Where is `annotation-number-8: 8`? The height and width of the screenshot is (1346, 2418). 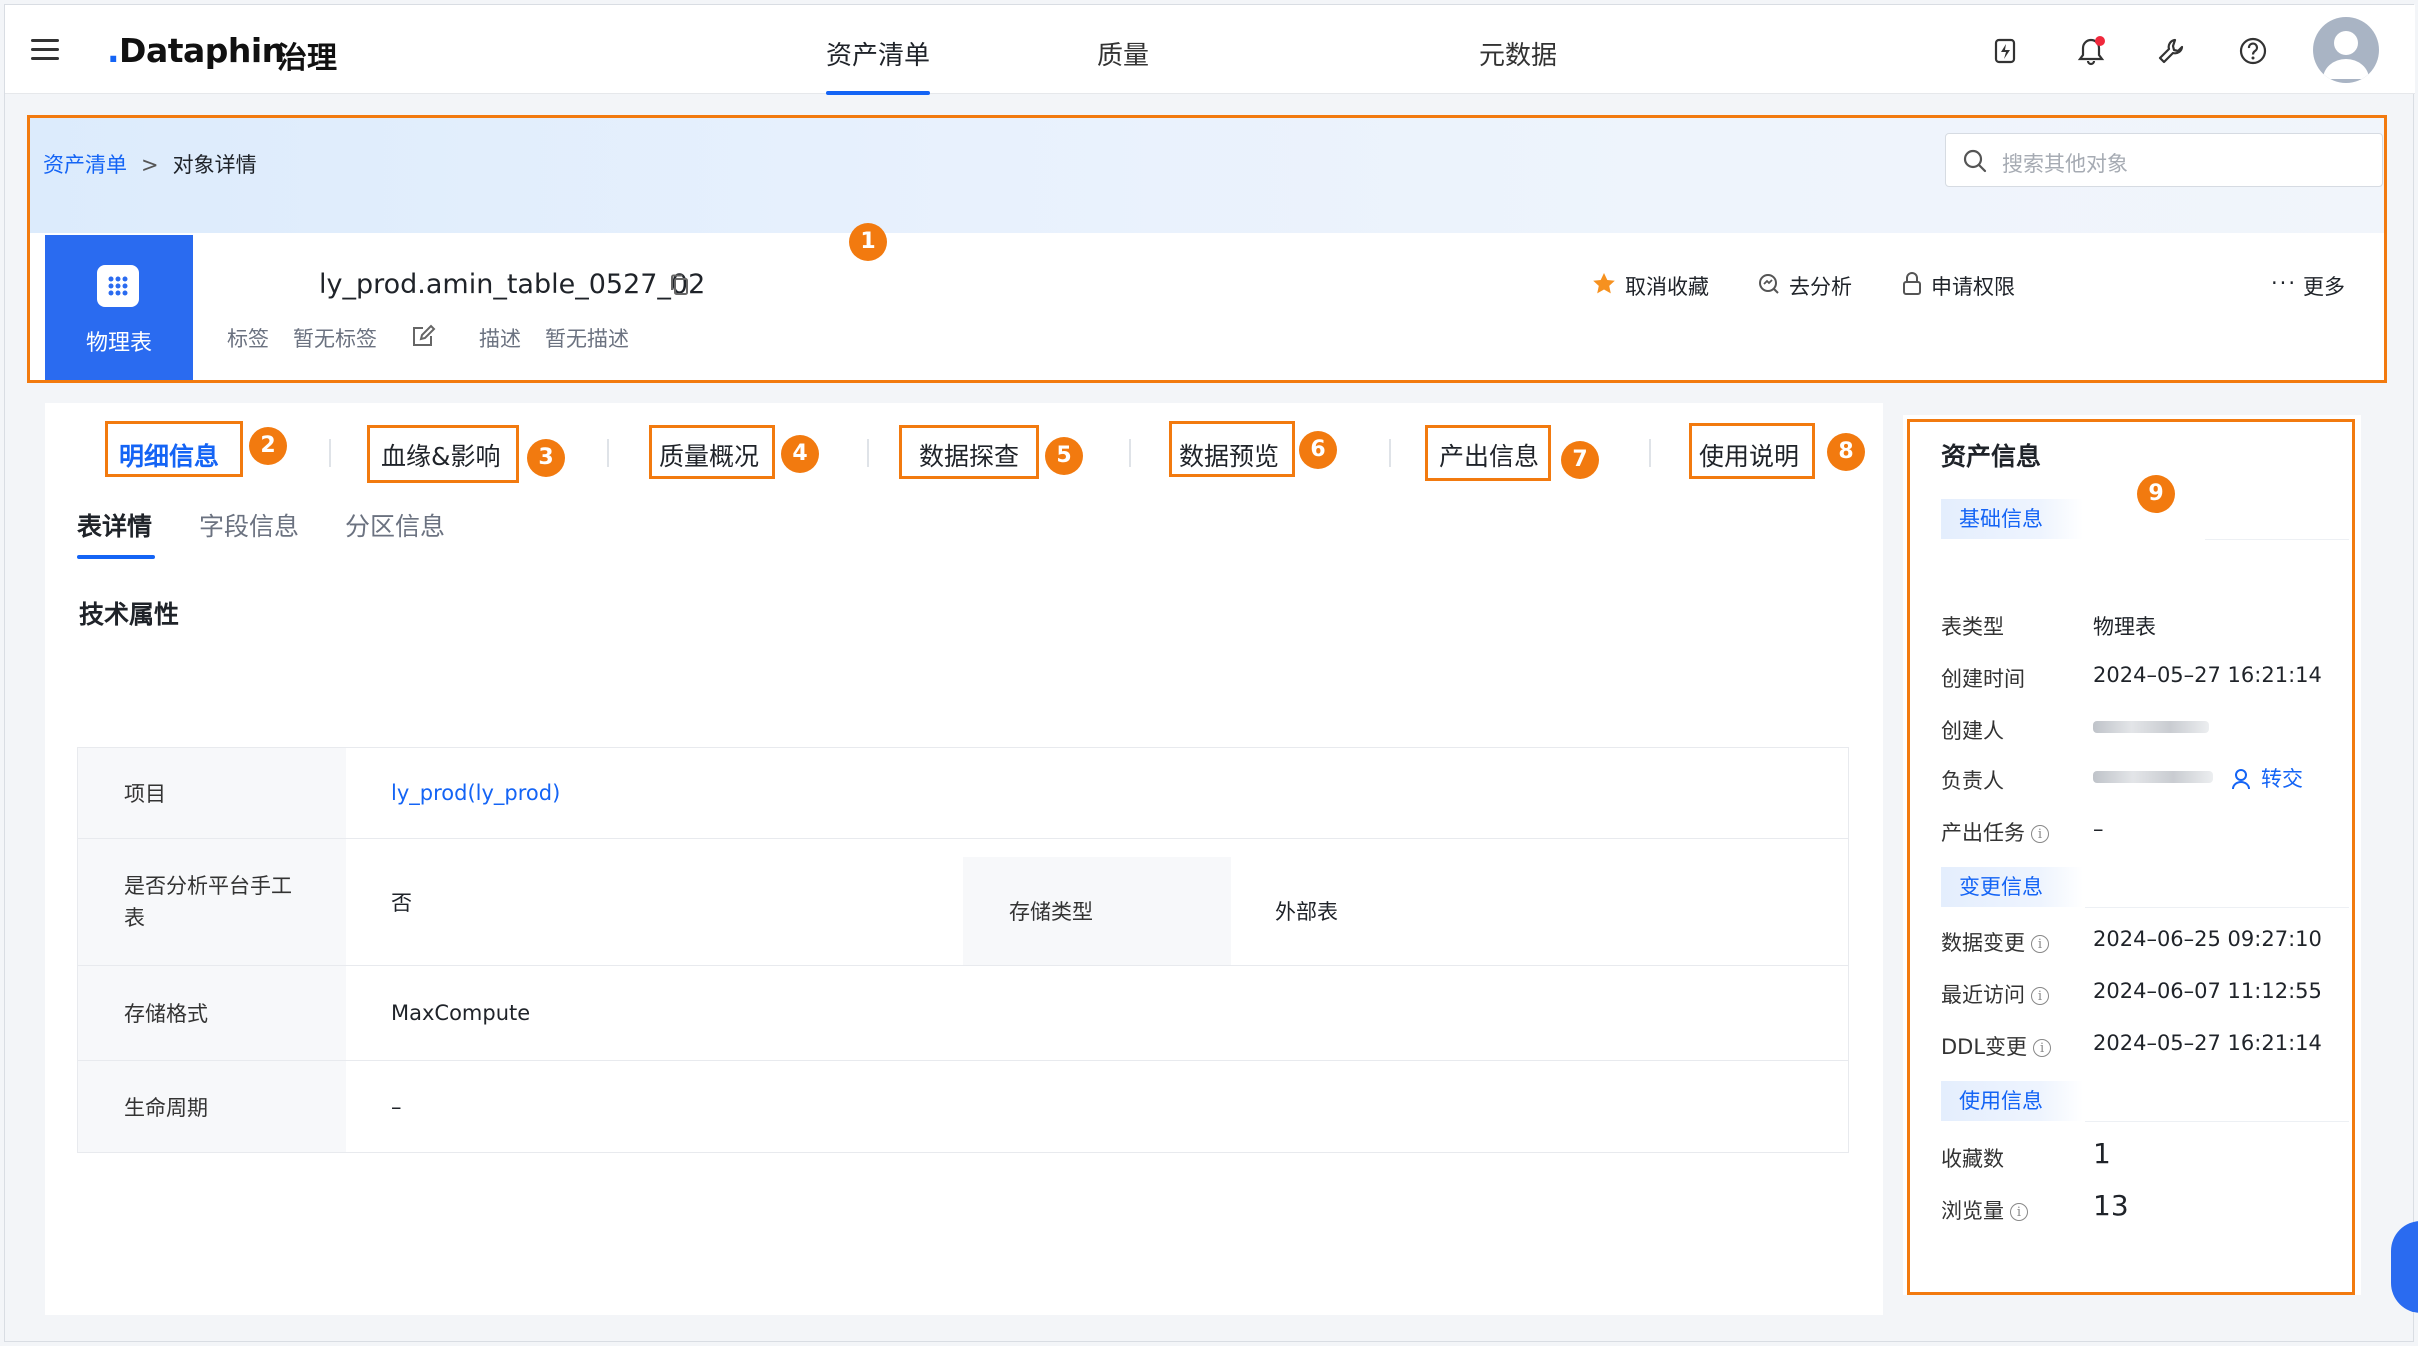 annotation-number-8: 8 is located at coordinates (1846, 452).